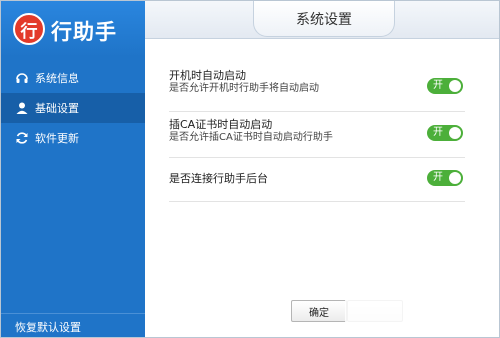 The width and height of the screenshot is (500, 338). Describe the element at coordinates (22, 138) in the screenshot. I see `refresh-icon` at that location.